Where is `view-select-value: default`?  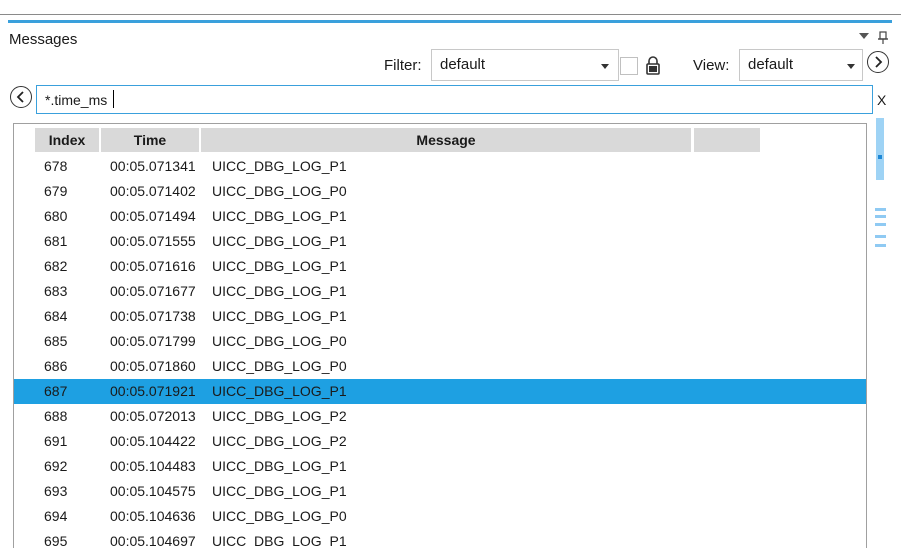
view-select-value: default is located at coordinates (771, 64).